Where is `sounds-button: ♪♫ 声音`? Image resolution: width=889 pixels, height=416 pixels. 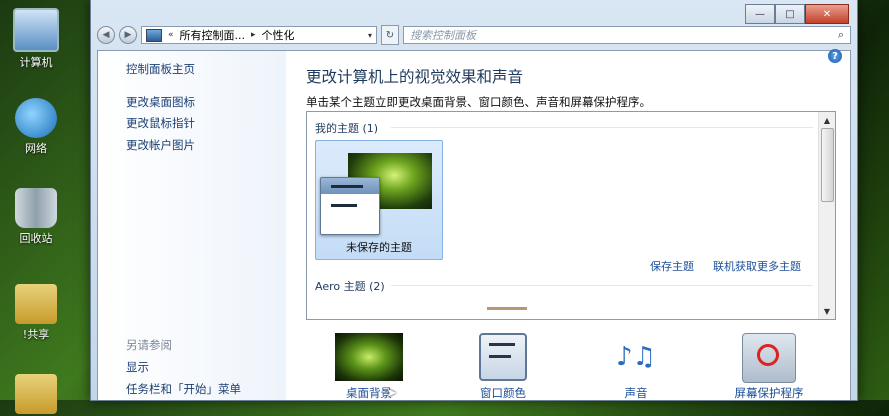 sounds-button: ♪♫ 声音 is located at coordinates (636, 366).